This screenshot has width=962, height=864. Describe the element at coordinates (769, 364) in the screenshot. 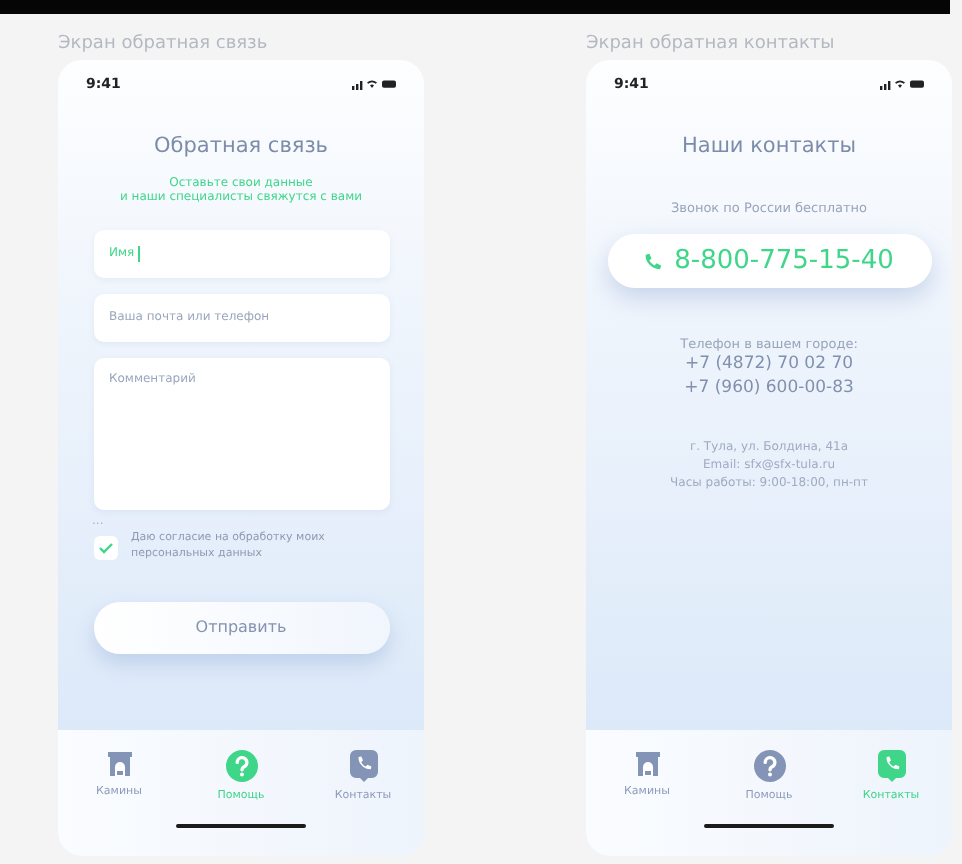

I see `city-phone-number: +7 (4872) 70 02 70` at that location.